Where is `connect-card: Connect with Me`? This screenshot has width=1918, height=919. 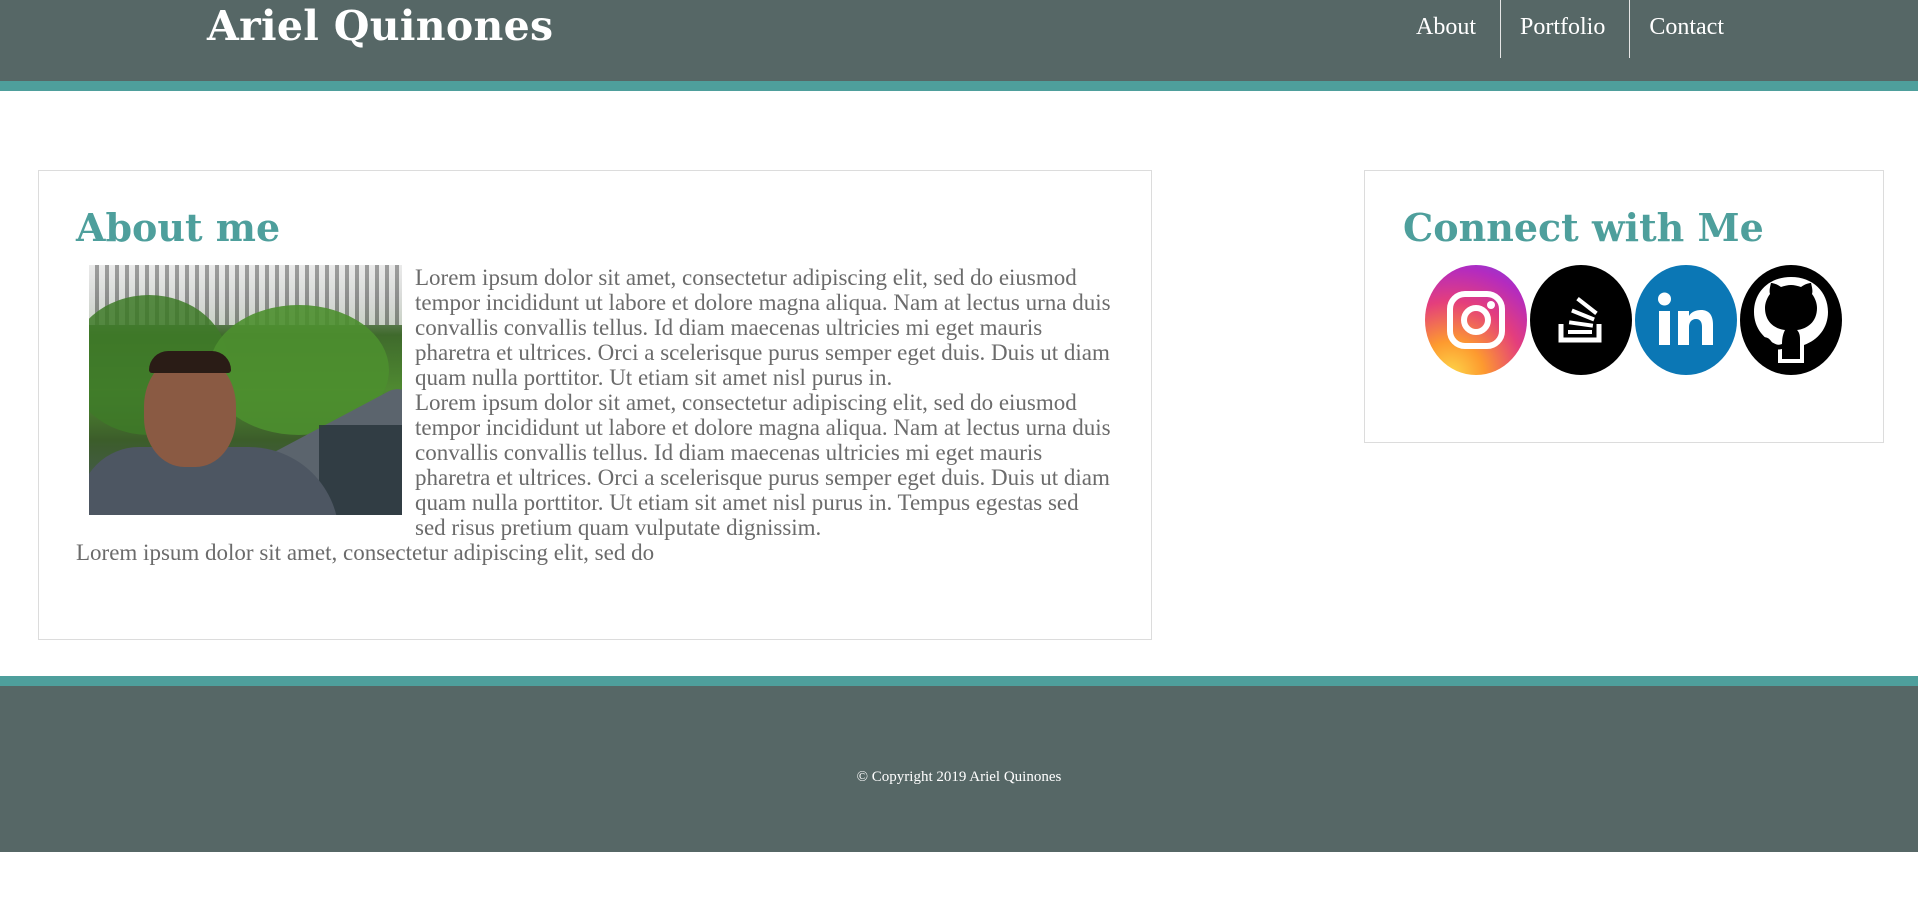 connect-card: Connect with Me is located at coordinates (1624, 306).